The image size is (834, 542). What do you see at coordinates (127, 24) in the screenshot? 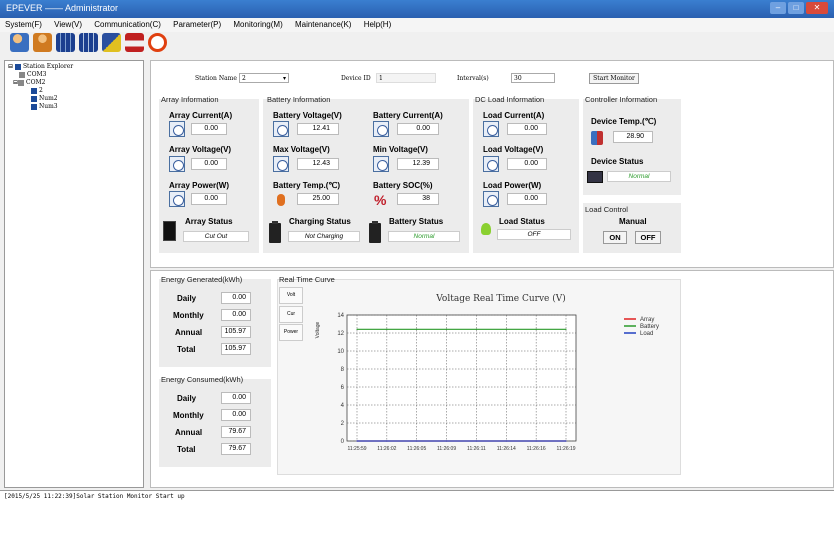
I see `menu-communication: Communication(C)` at bounding box center [127, 24].